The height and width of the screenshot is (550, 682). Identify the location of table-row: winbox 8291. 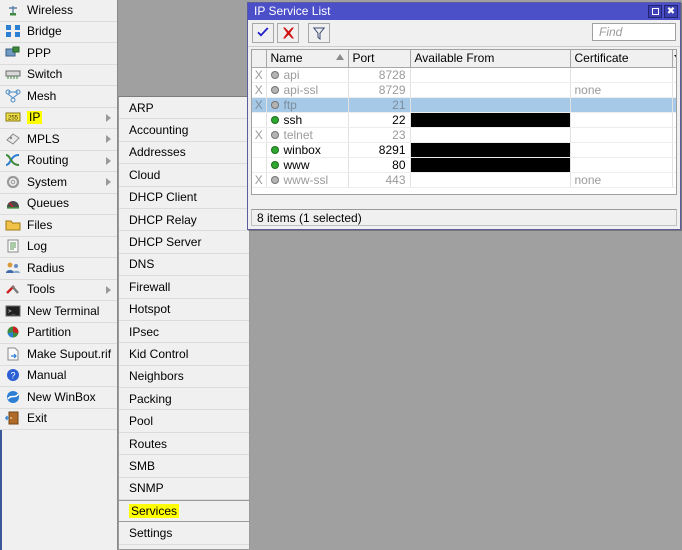
(464, 150).